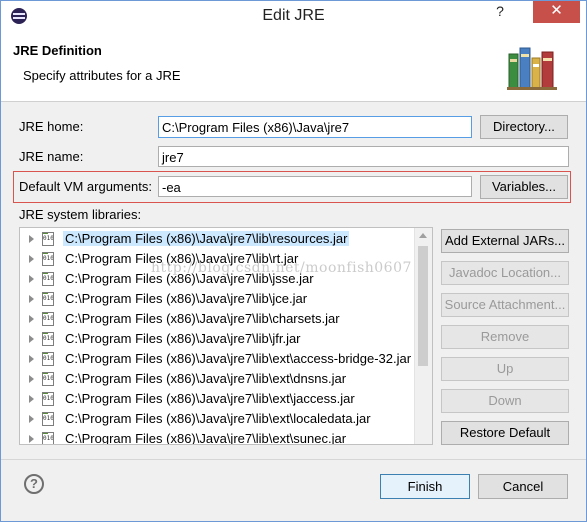 This screenshot has width=587, height=522. I want to click on help-title-button: ?, so click(500, 12).